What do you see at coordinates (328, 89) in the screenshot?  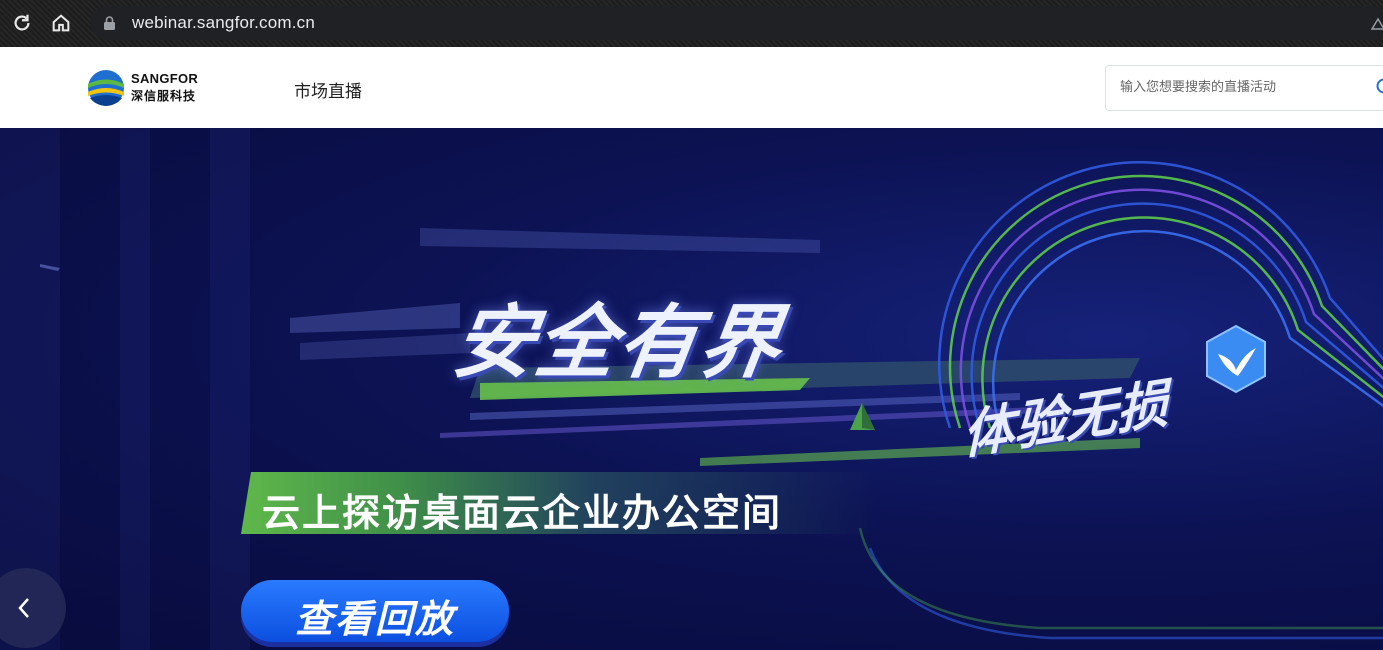 I see `nav-market-live: 市场直播` at bounding box center [328, 89].